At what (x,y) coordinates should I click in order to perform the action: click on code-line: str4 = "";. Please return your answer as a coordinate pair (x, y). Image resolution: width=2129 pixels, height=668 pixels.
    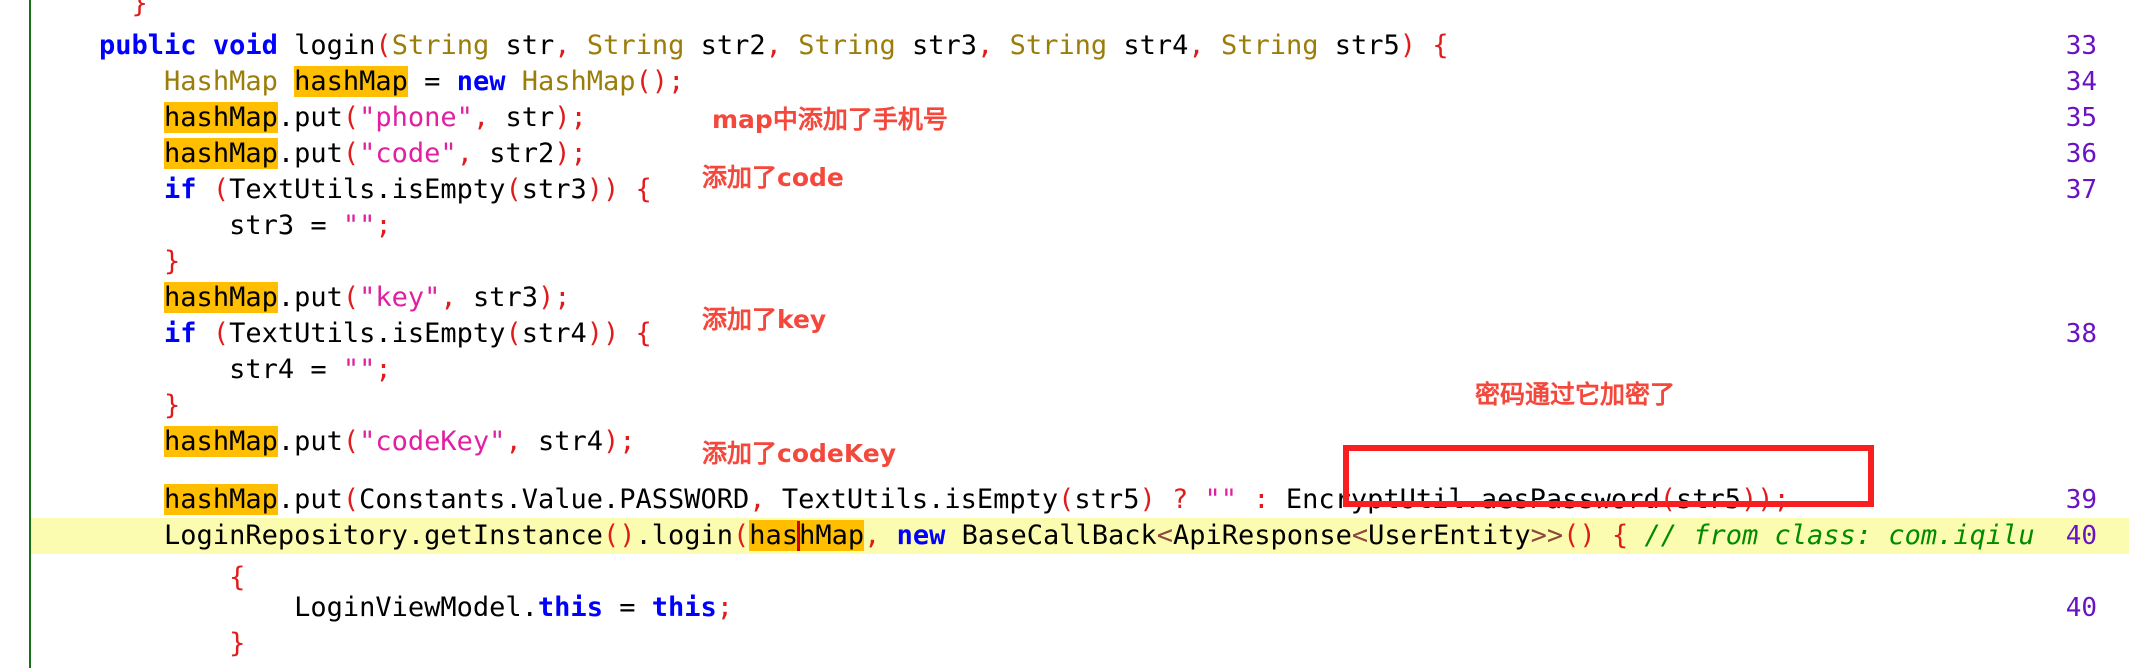
    Looking at the image, I should click on (1081, 370).